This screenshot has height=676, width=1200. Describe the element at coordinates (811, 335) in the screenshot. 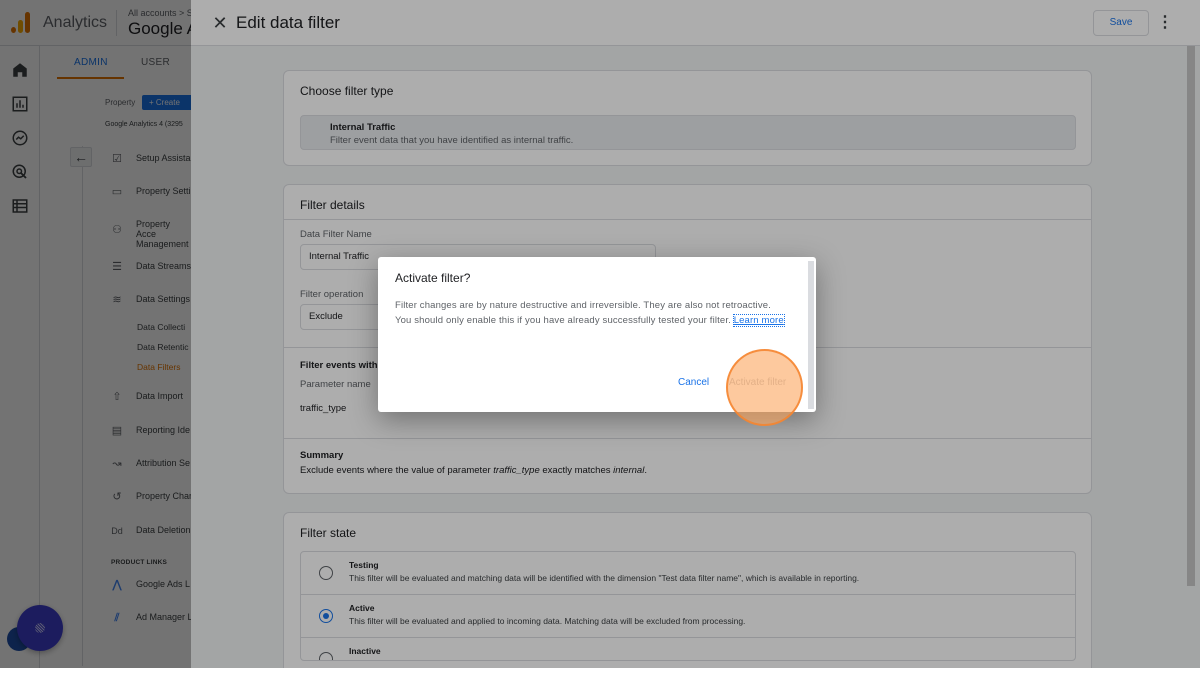

I see `dialog-scrollbar` at that location.